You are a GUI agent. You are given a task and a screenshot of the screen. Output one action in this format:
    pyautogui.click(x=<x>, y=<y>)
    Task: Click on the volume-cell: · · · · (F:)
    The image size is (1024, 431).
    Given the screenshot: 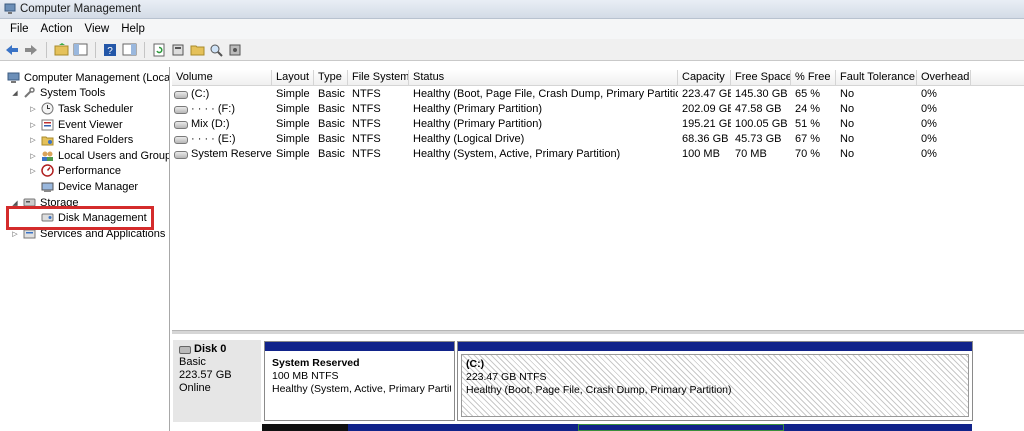 What is the action you would take?
    pyautogui.click(x=222, y=109)
    